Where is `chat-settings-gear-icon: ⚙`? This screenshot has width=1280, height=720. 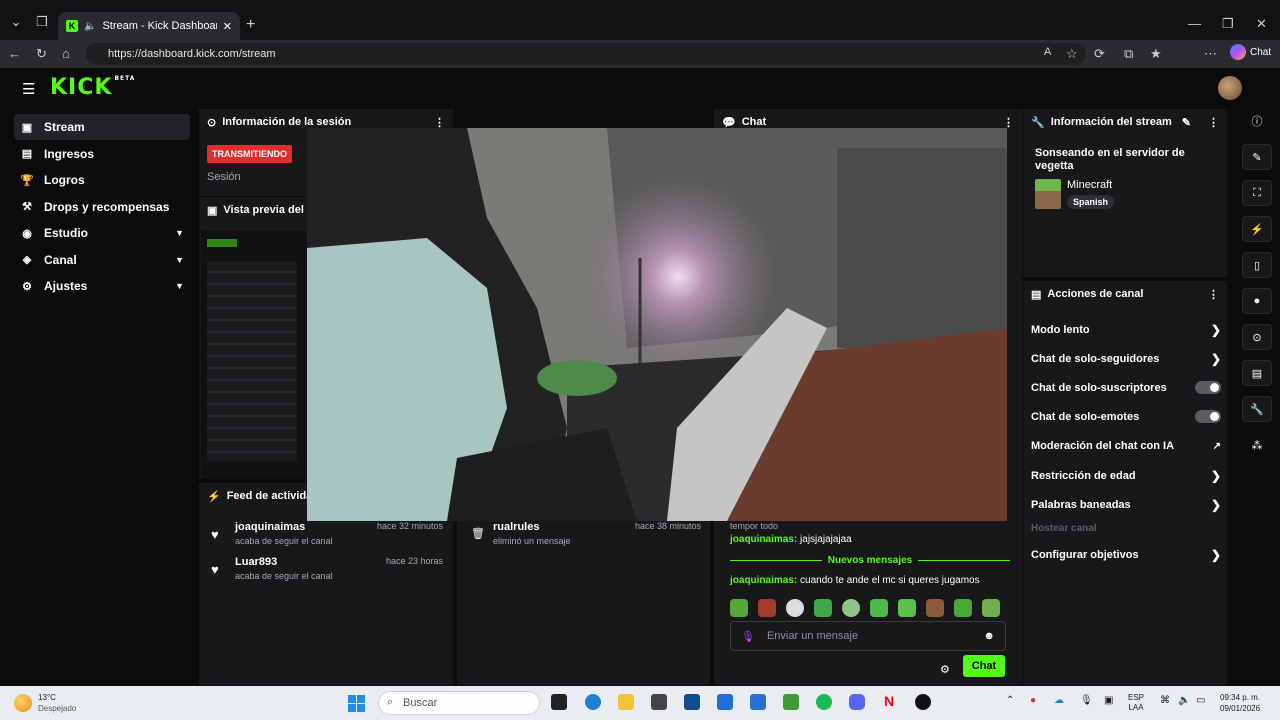
chat-settings-gear-icon: ⚙ is located at coordinates (945, 669).